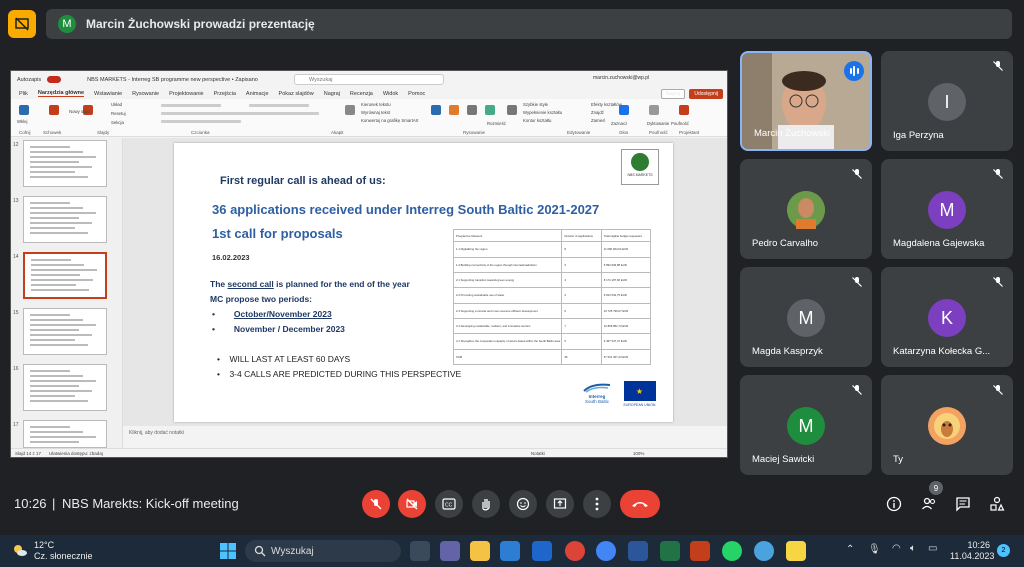 This screenshot has height=567, width=1024. Describe the element at coordinates (416, 94) in the screenshot. I see `ppt-menu-item: Pomoc` at that location.